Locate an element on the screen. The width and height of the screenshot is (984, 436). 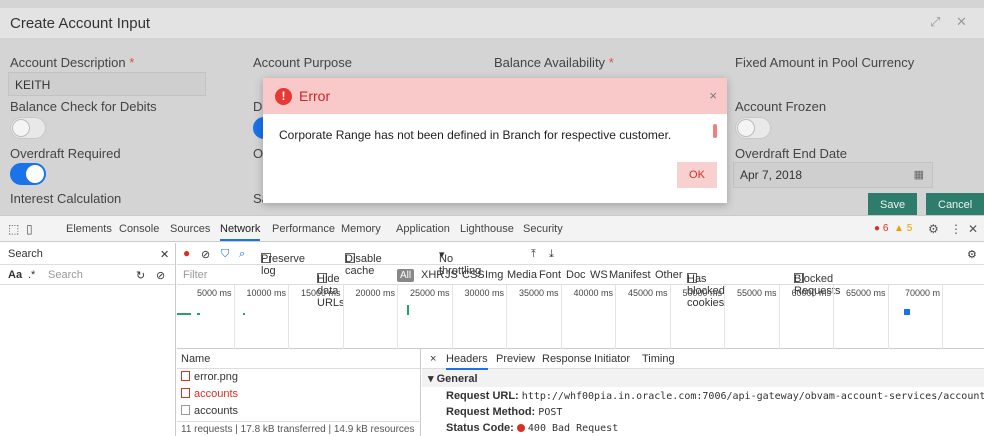
refresh-icon: ↻ is located at coordinates (140, 275).